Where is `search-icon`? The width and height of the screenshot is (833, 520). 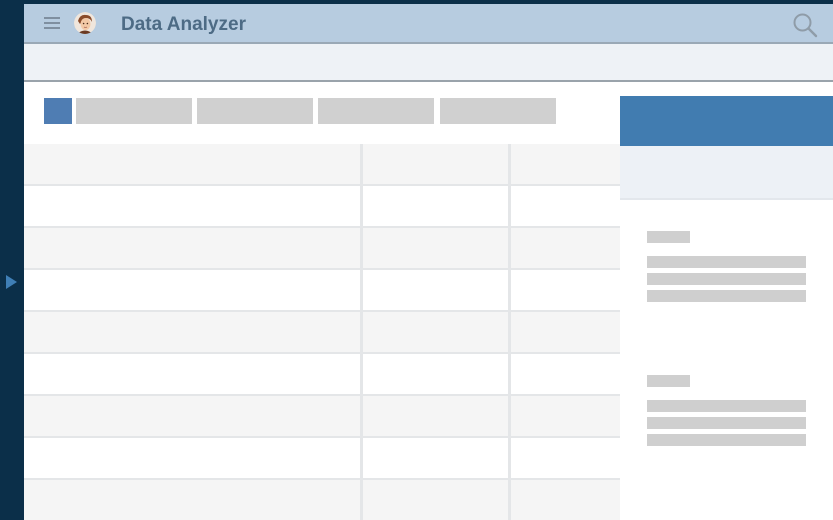 search-icon is located at coordinates (805, 25).